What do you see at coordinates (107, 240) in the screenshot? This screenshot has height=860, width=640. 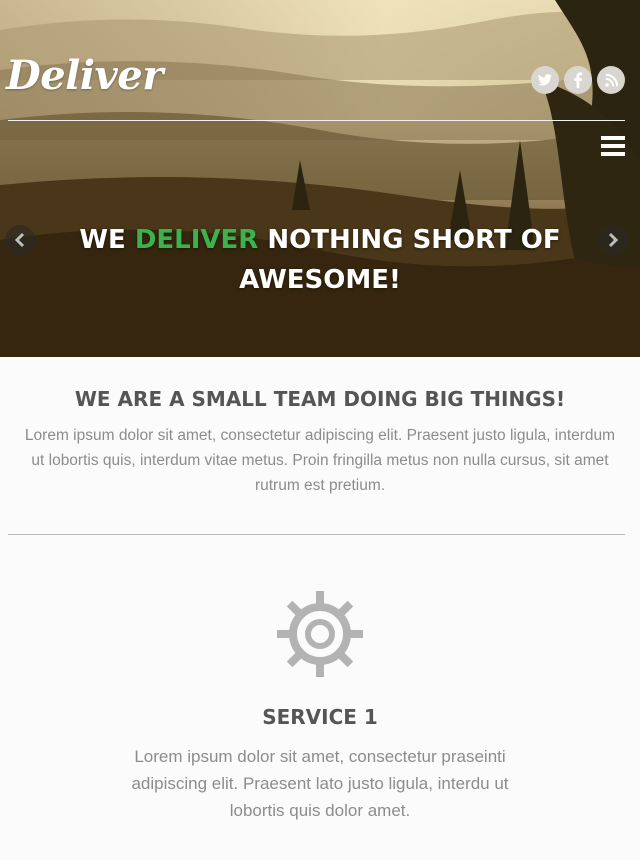 I see `headline-before: WE` at bounding box center [107, 240].